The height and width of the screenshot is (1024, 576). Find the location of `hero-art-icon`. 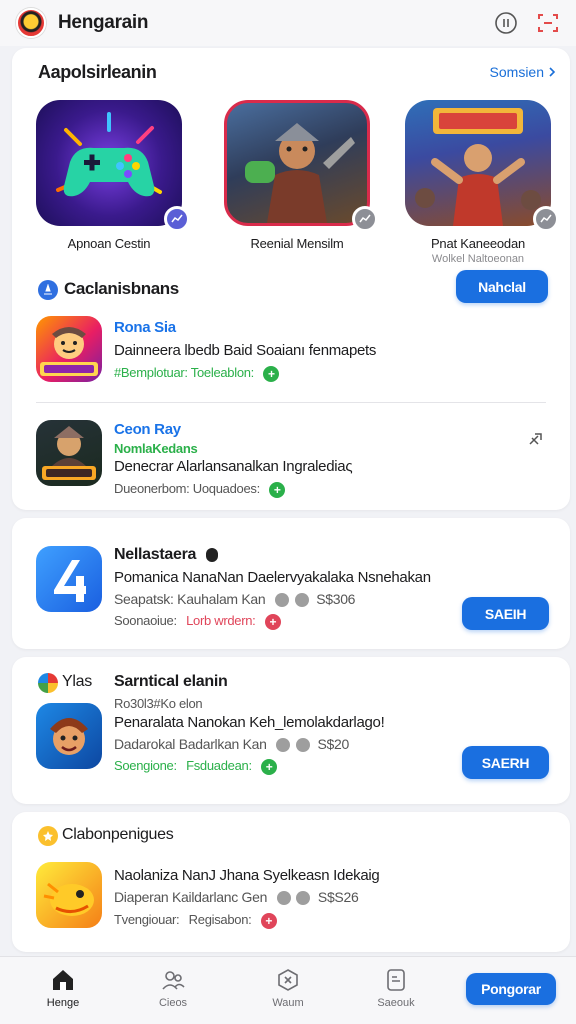

hero-art-icon is located at coordinates (482, 166).